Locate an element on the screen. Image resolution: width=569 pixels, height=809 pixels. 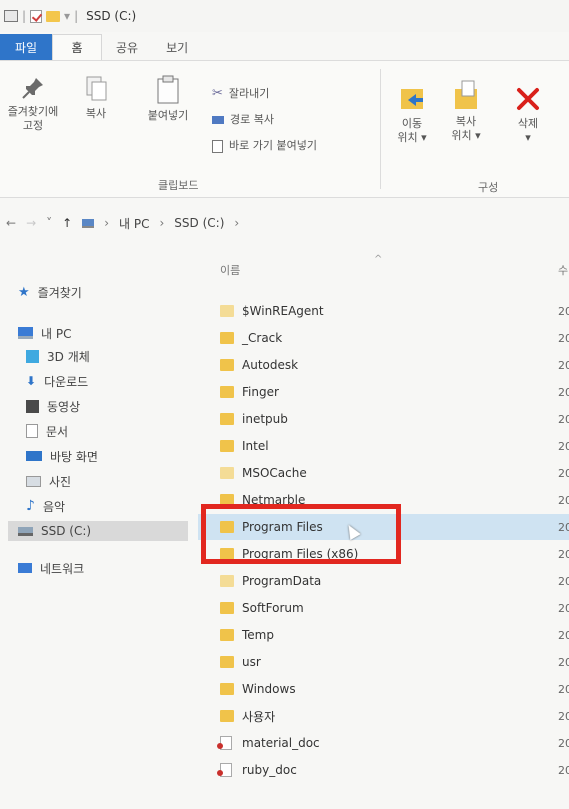
quick-access-dropdown-icon: ▾ is located at coordinates (67, 16).